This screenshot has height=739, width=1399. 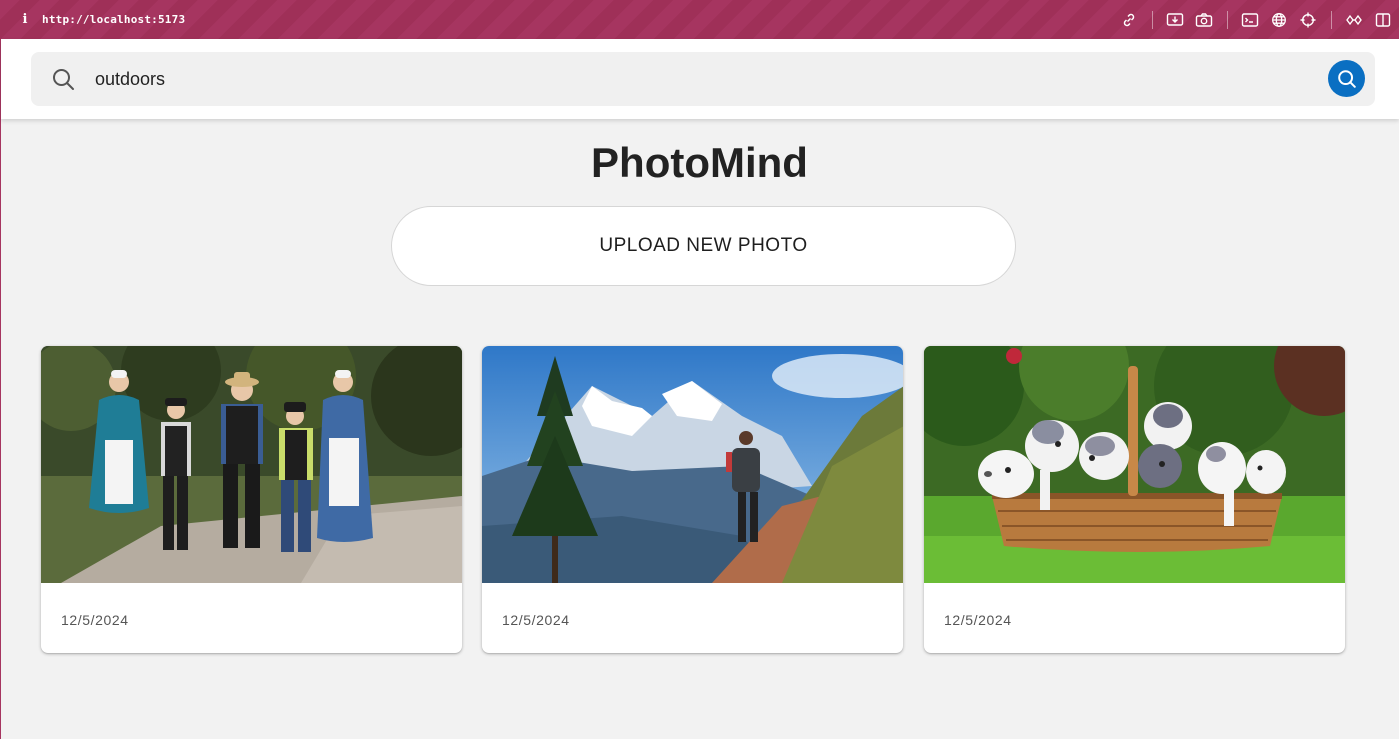 I want to click on extensions-icon, so click(x=1354, y=20).